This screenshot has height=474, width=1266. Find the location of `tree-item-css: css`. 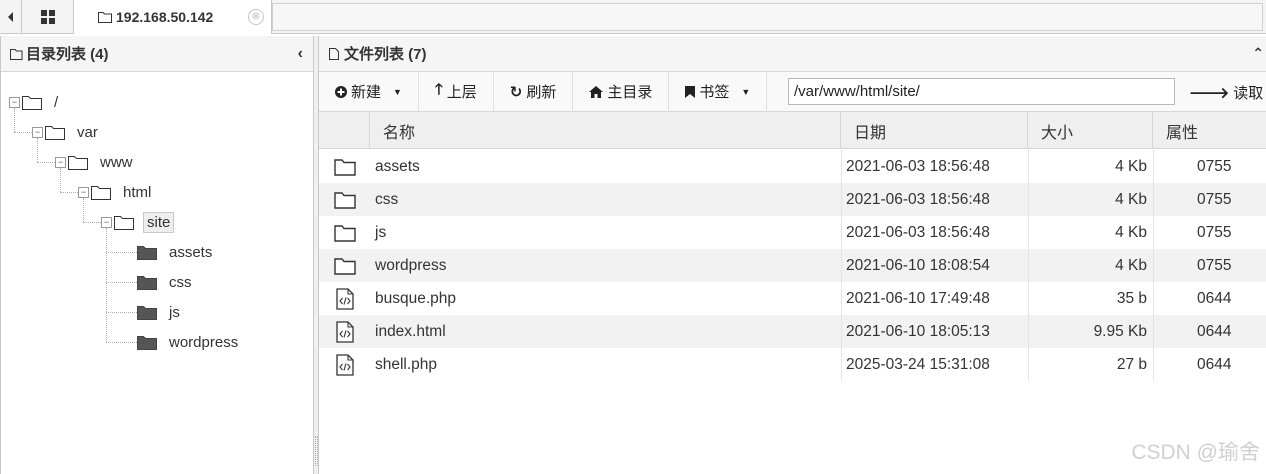

tree-item-css: css is located at coordinates (166, 282).